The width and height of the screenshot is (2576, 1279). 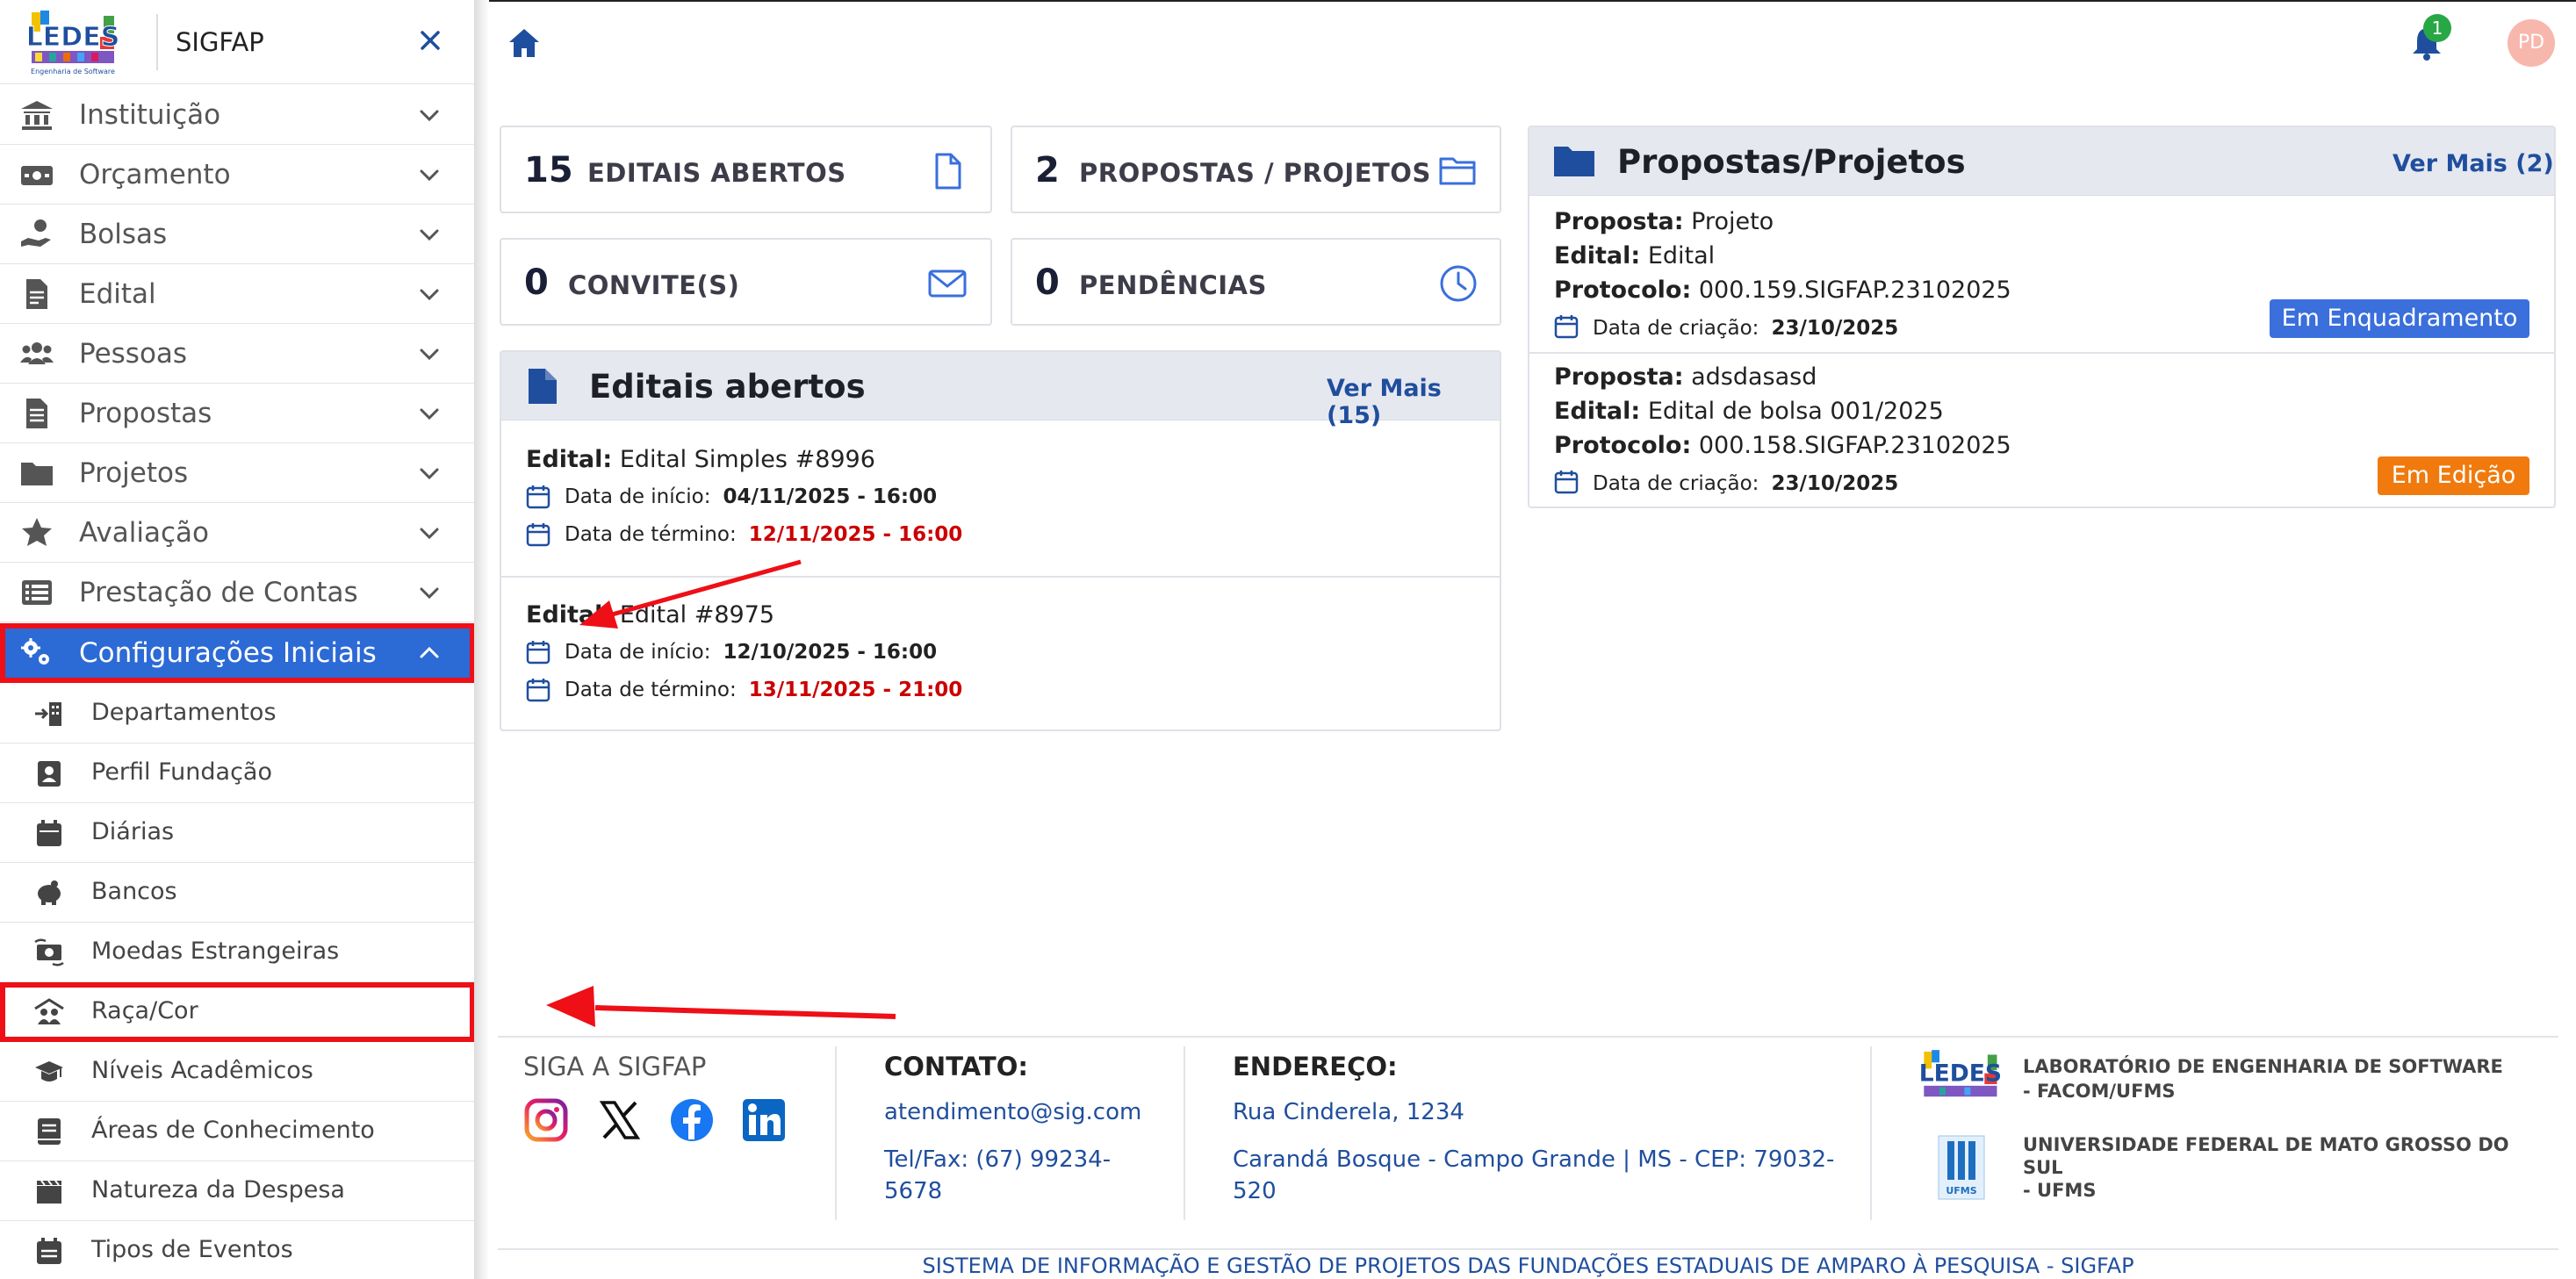 I want to click on sidebar-subitem-label: Natureza da Despesa, so click(x=218, y=1190).